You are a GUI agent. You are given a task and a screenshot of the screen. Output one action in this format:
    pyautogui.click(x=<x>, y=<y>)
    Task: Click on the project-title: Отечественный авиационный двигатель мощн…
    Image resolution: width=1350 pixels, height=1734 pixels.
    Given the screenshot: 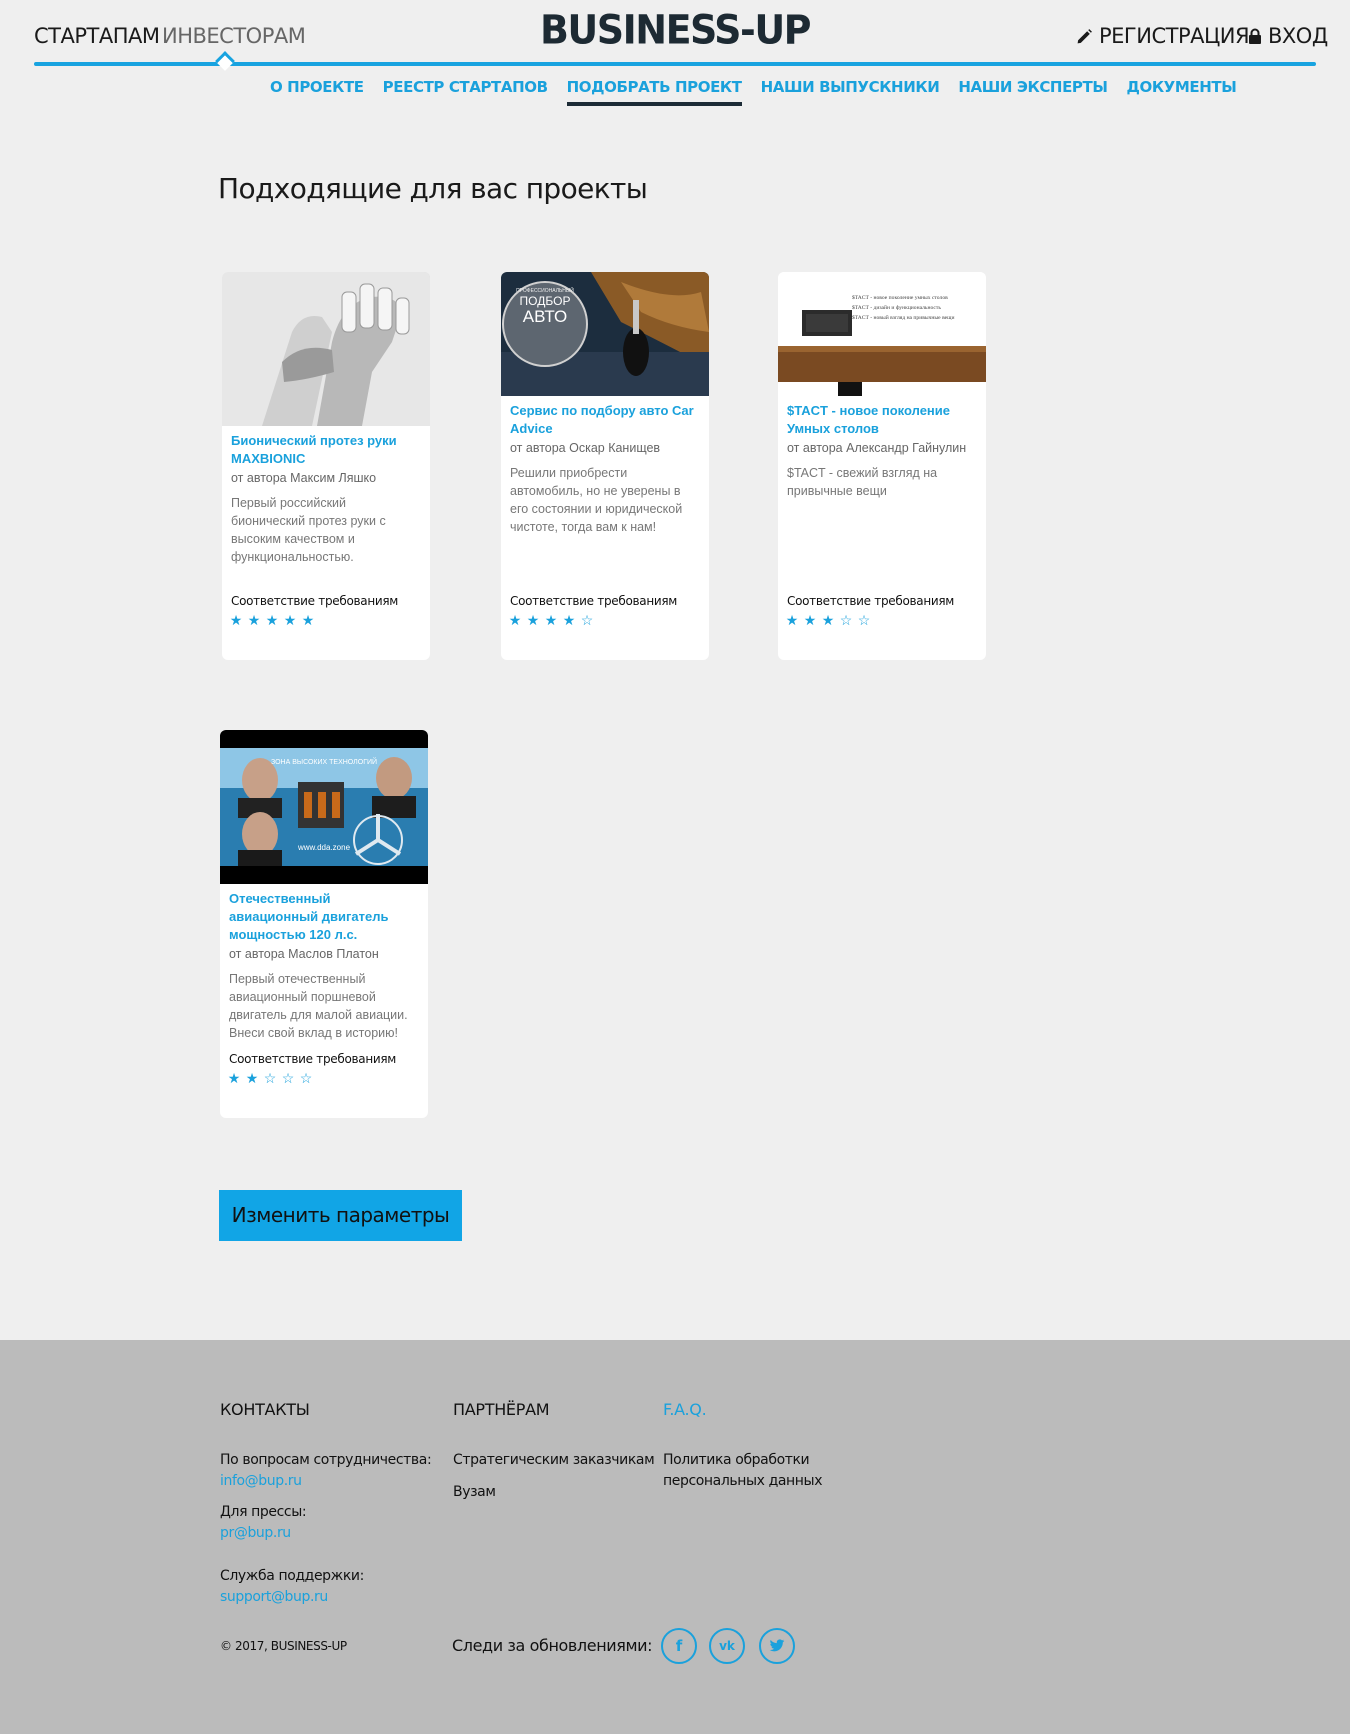 What is the action you would take?
    pyautogui.click(x=324, y=917)
    